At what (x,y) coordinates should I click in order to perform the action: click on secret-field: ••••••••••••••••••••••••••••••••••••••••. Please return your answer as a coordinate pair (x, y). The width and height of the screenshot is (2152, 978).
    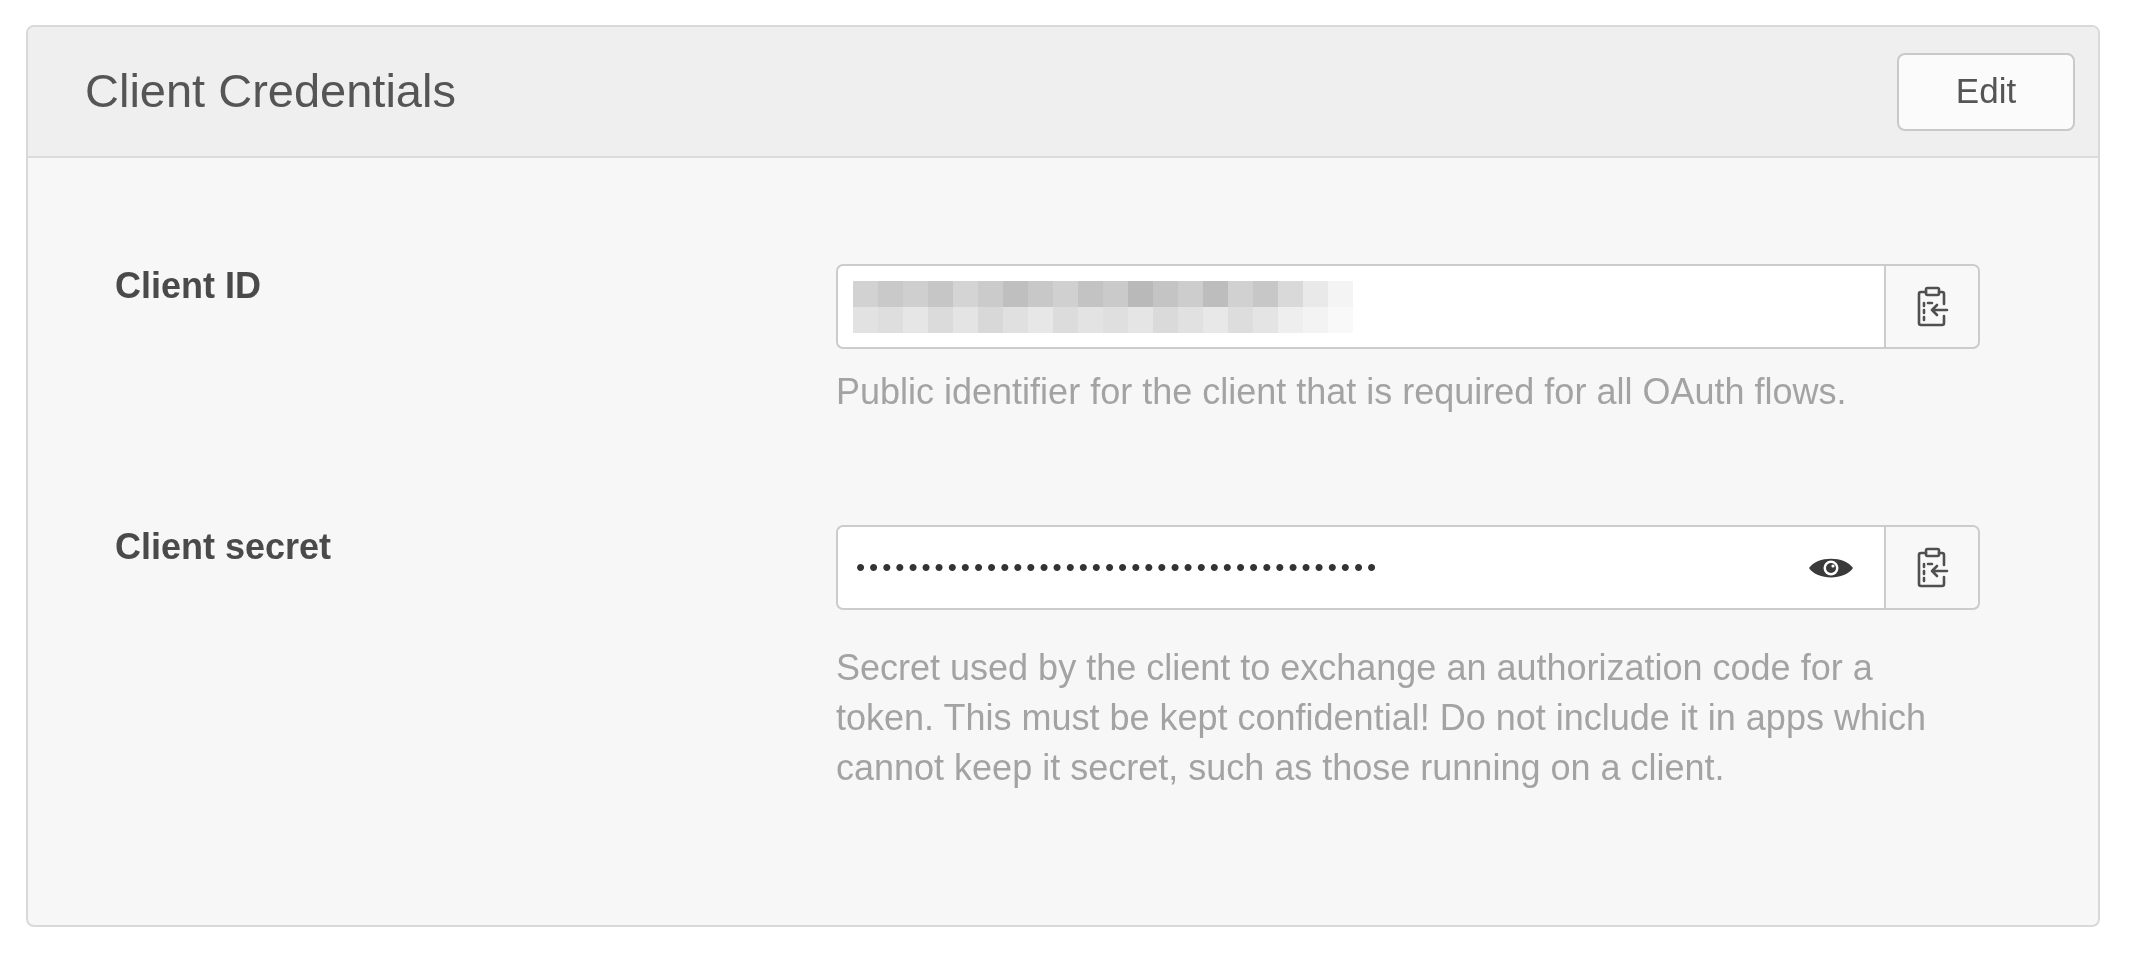
    Looking at the image, I should click on (1360, 567).